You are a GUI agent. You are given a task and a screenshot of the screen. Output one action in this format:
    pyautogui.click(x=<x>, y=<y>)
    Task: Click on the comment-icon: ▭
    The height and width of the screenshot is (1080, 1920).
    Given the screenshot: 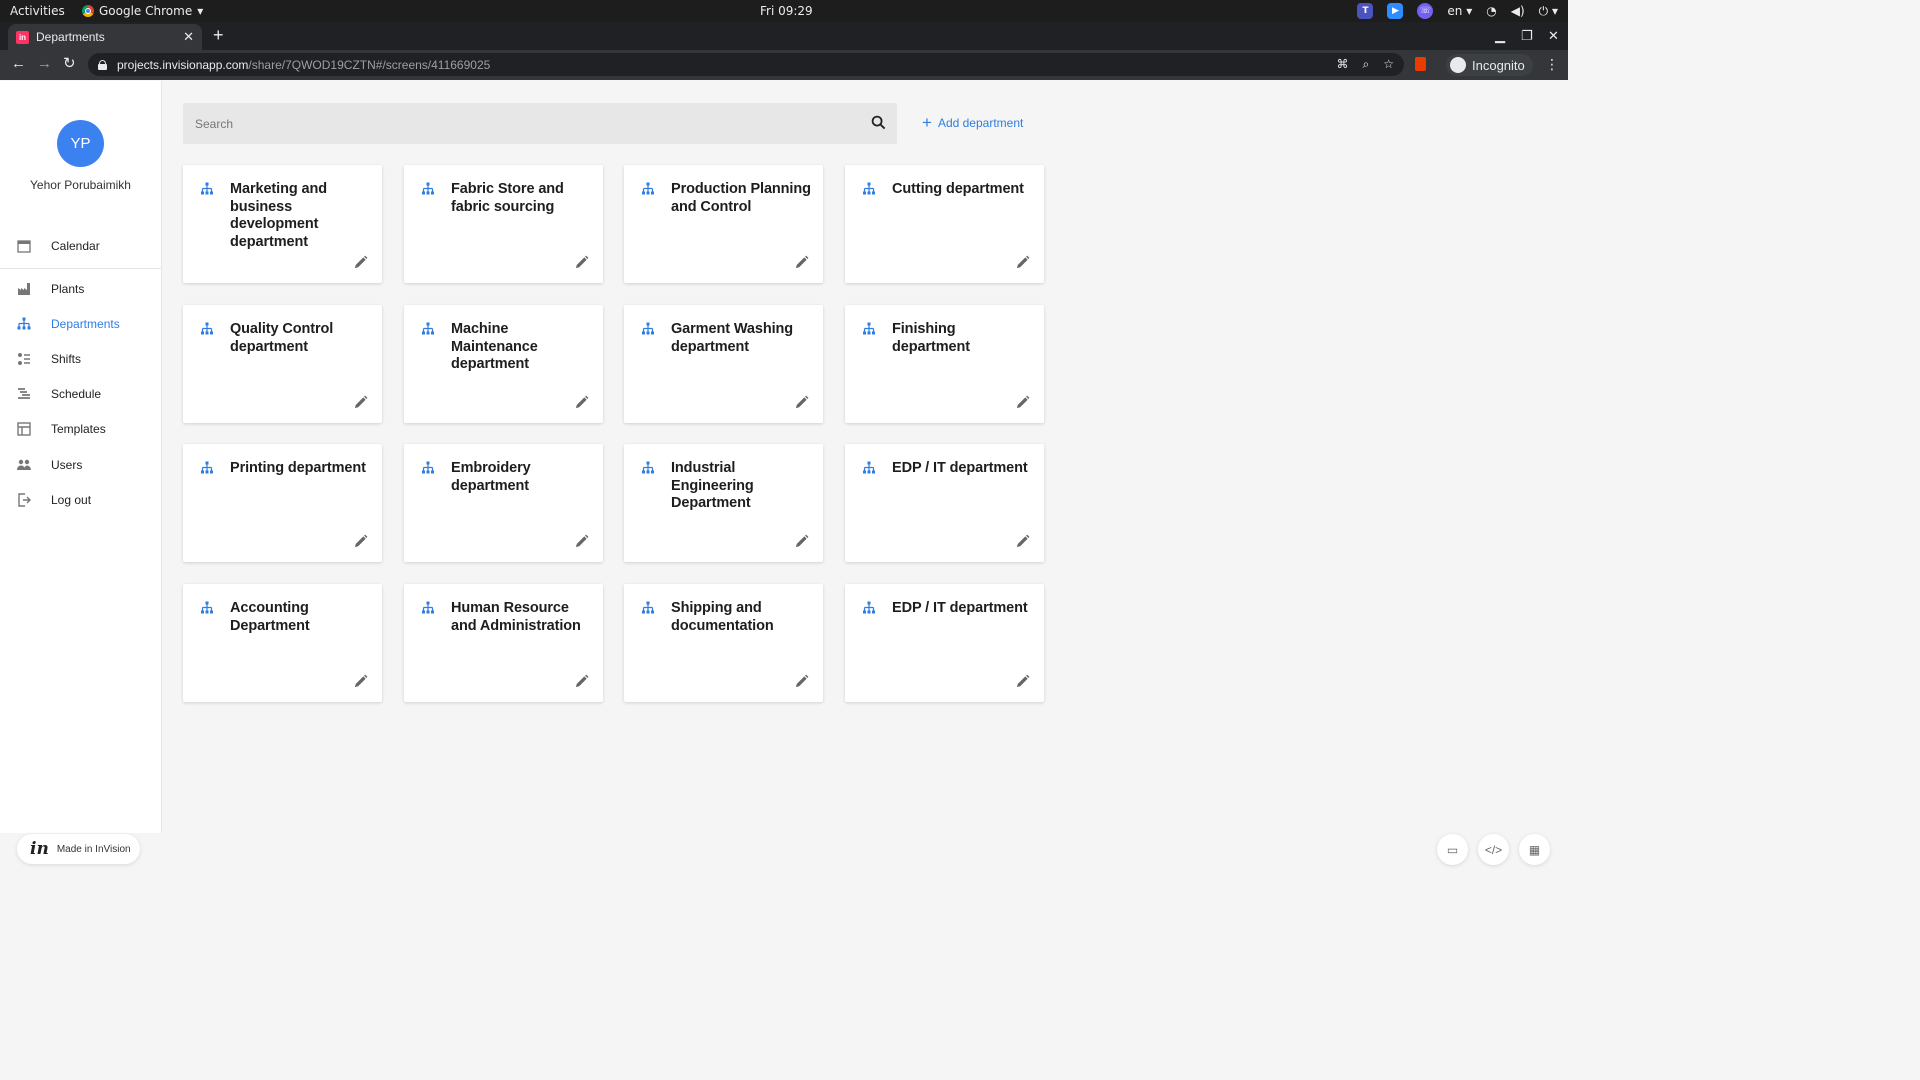 What is the action you would take?
    pyautogui.click(x=1452, y=849)
    